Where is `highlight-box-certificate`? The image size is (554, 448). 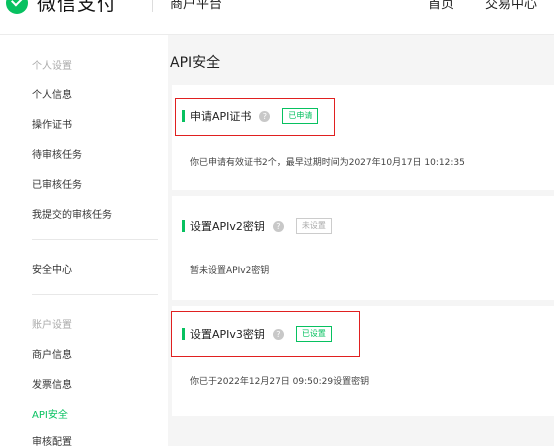
highlight-box-certificate is located at coordinates (255, 117).